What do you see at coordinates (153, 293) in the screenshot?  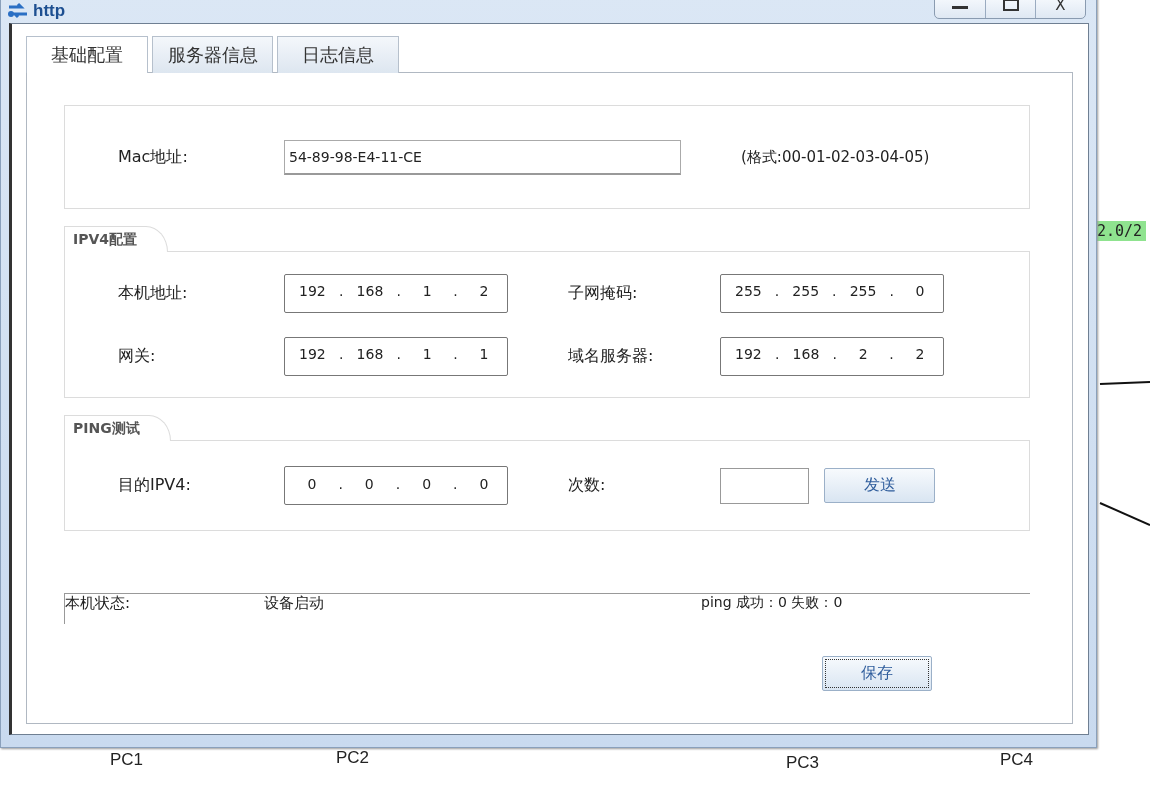 I see `field-label: 本机地址:` at bounding box center [153, 293].